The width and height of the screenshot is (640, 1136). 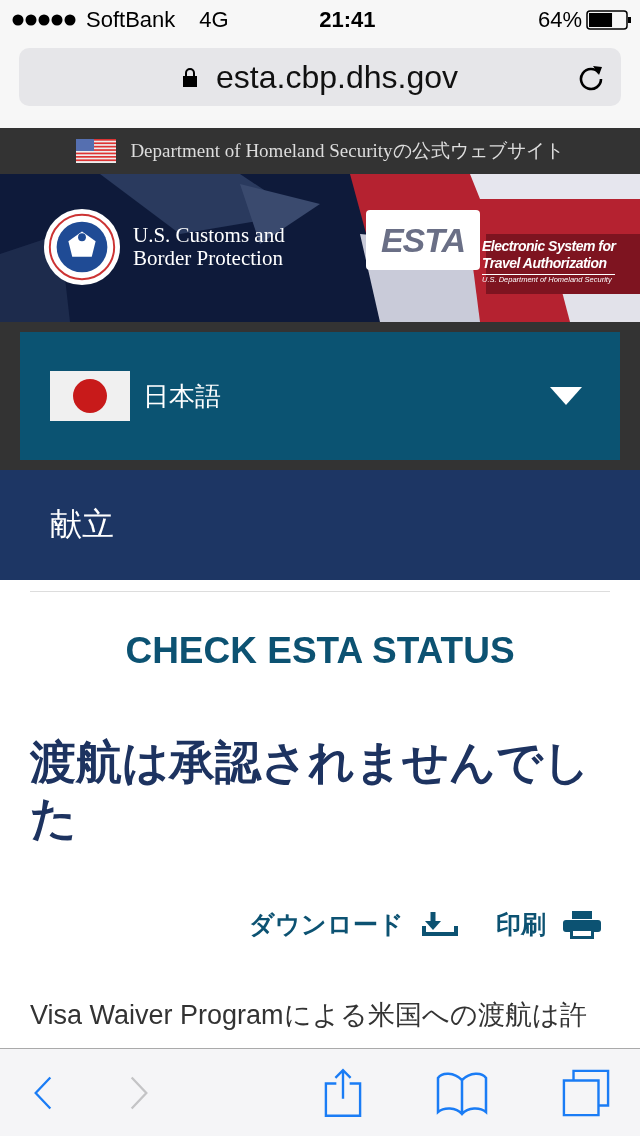 I want to click on network-type: 4G, so click(x=214, y=20).